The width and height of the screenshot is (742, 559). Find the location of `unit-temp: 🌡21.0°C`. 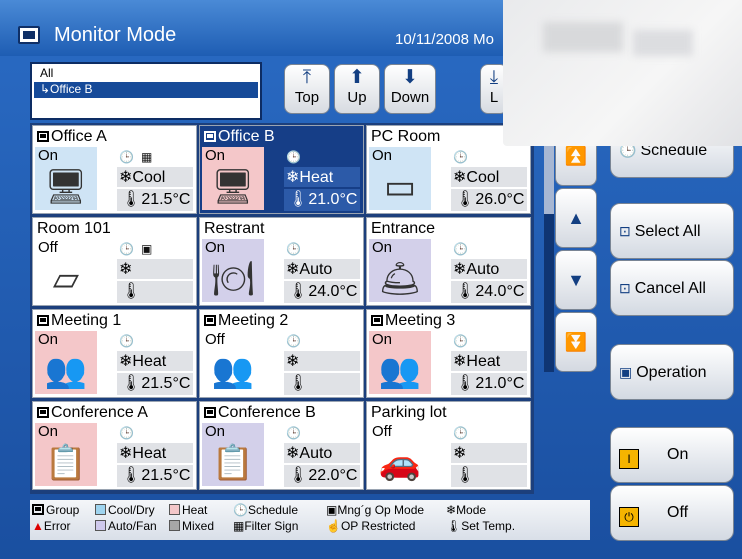

unit-temp: 🌡21.0°C is located at coordinates (489, 384).